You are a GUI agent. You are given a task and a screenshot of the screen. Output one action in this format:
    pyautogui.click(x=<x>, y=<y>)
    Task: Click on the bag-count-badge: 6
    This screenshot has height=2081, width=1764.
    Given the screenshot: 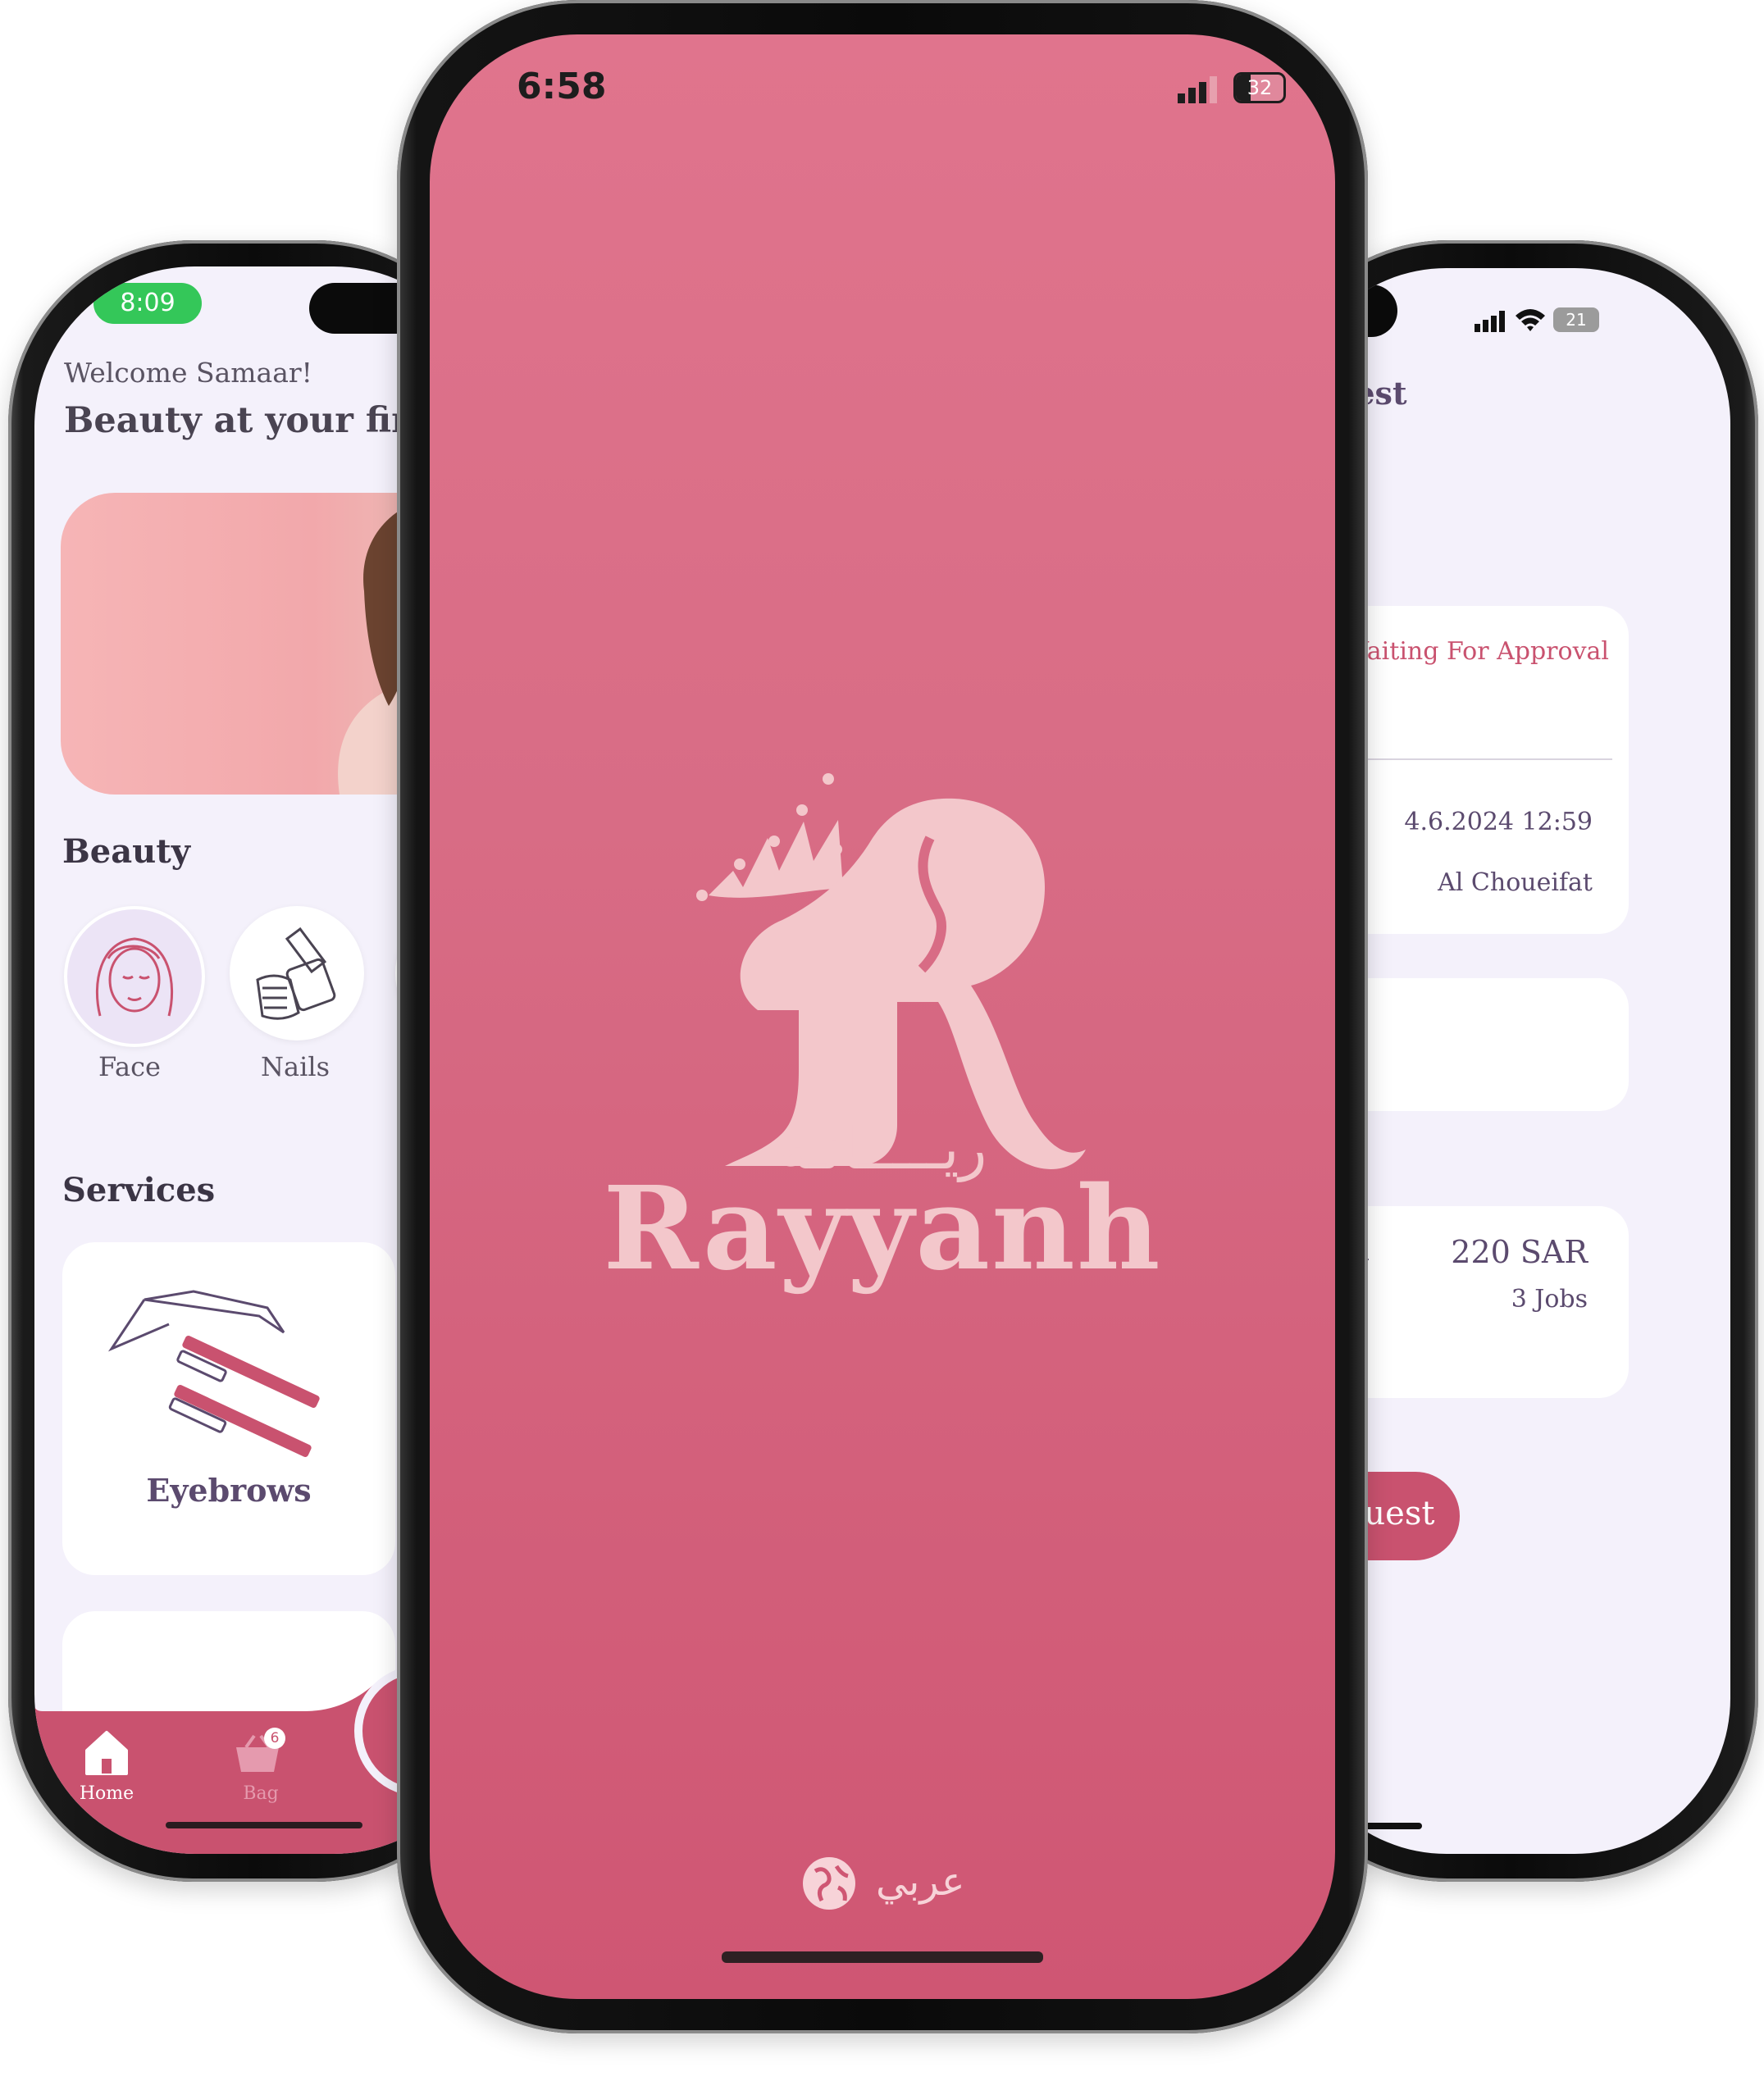 What is the action you would take?
    pyautogui.click(x=275, y=1738)
    